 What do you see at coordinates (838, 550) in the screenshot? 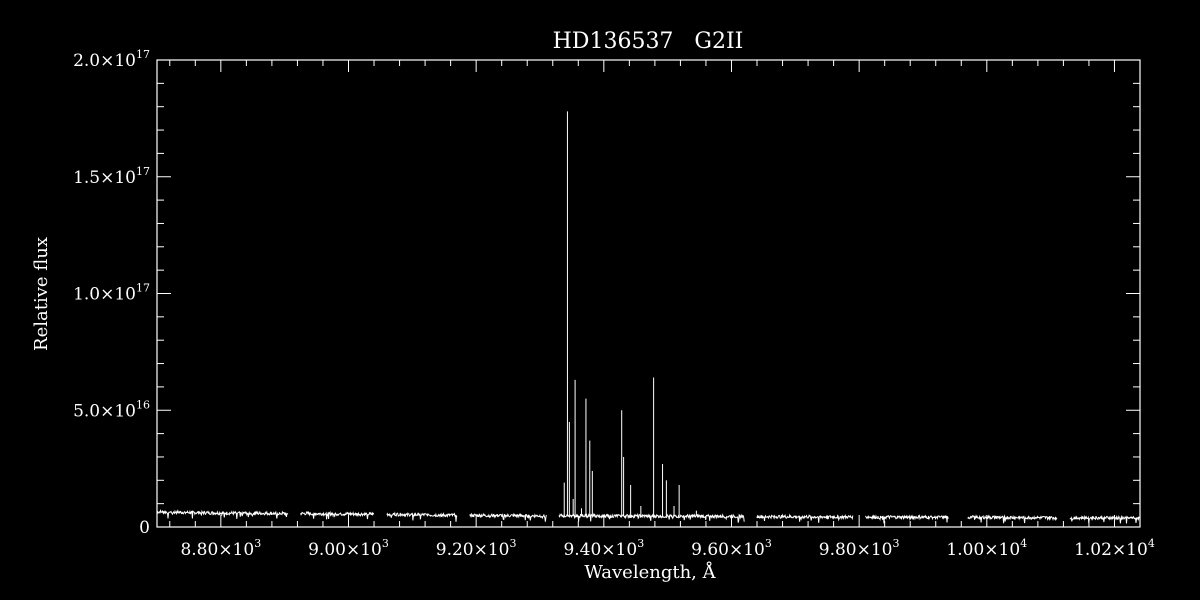
I see `x-tick-mantissa: 9.80` at bounding box center [838, 550].